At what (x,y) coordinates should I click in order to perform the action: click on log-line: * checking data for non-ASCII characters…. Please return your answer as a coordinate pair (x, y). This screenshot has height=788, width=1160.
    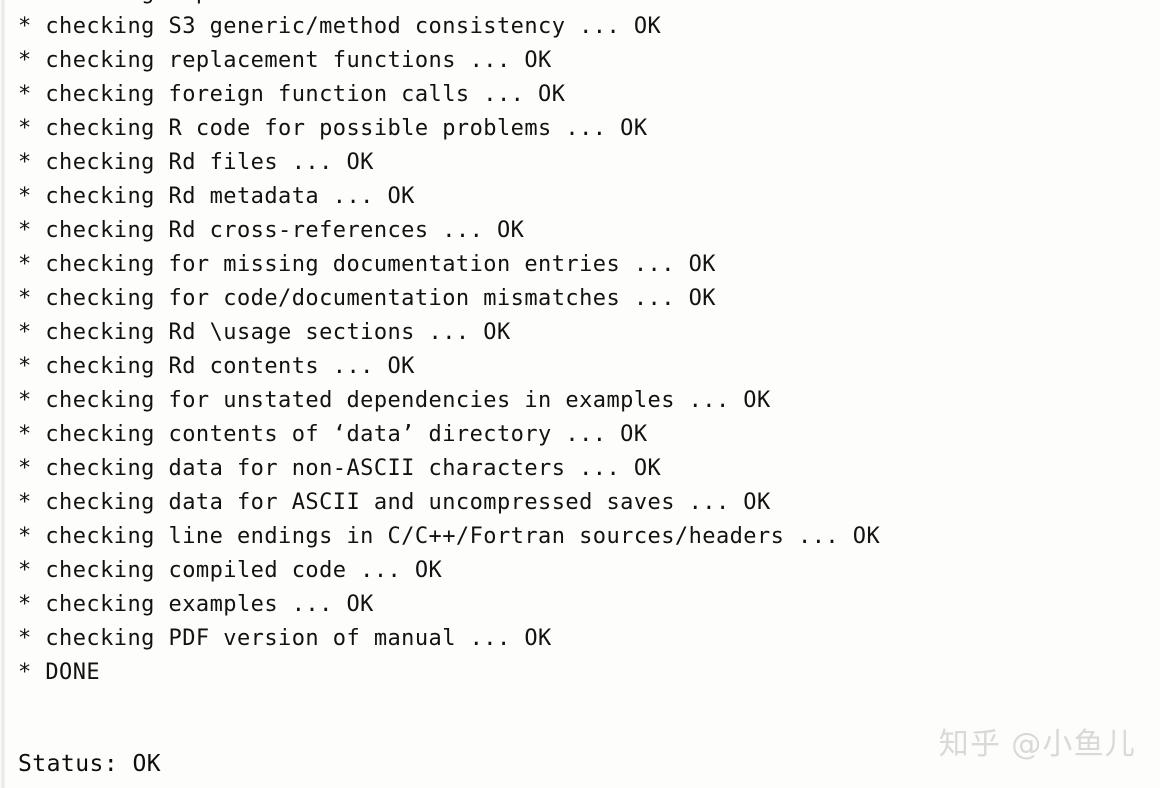
    Looking at the image, I should click on (340, 468).